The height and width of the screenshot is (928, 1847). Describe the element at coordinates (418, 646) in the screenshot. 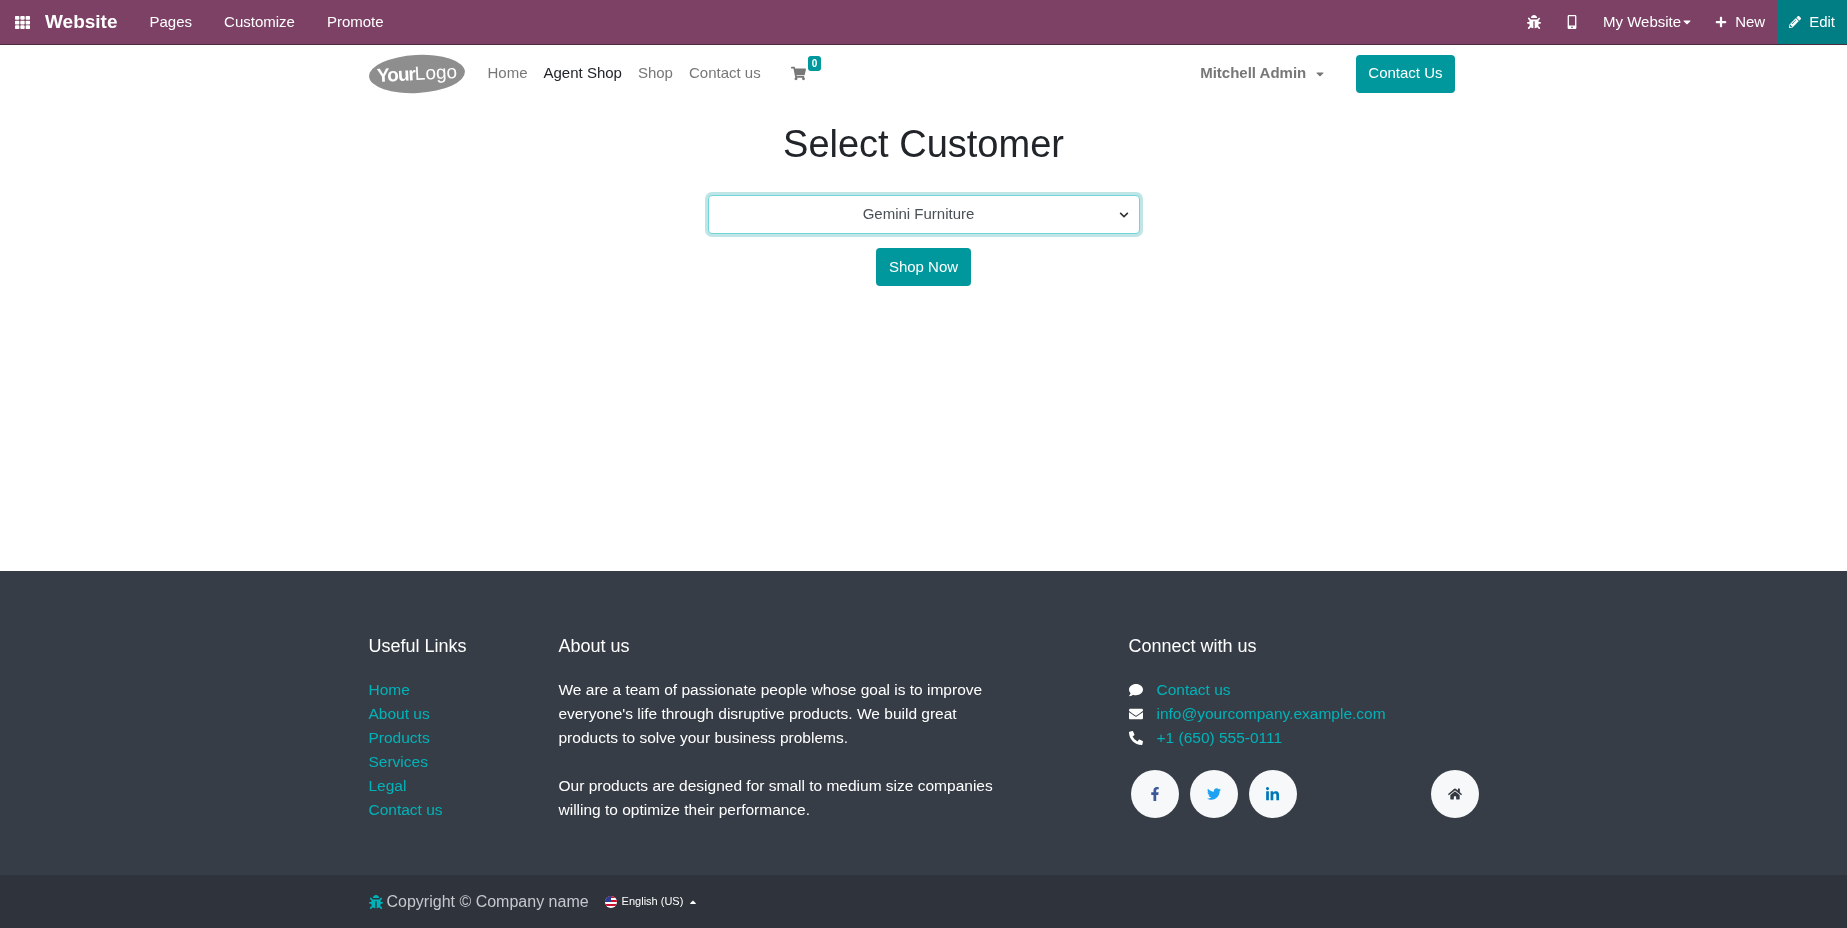

I see `footer-heading: Useful Links` at that location.